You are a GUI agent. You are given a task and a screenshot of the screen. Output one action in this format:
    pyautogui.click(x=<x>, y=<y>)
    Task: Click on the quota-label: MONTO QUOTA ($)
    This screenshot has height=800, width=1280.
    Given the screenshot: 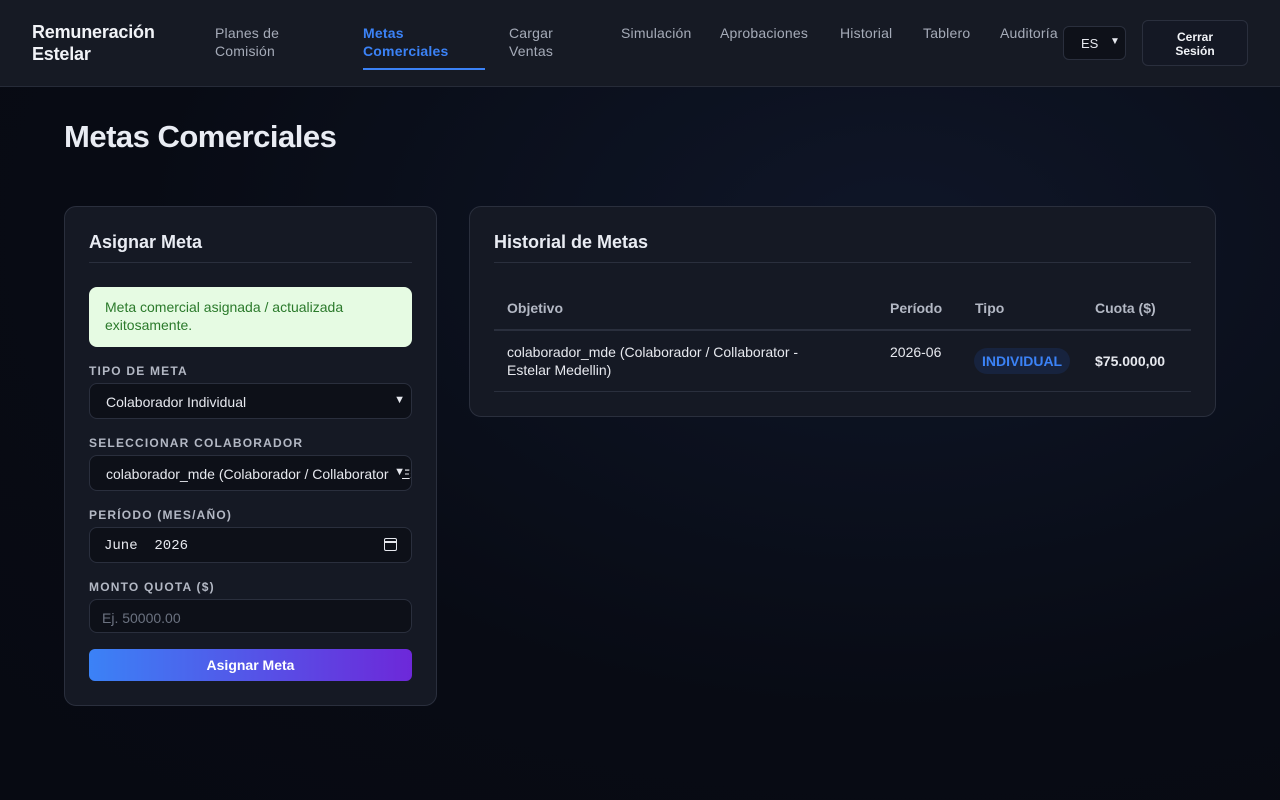 What is the action you would take?
    pyautogui.click(x=152, y=587)
    